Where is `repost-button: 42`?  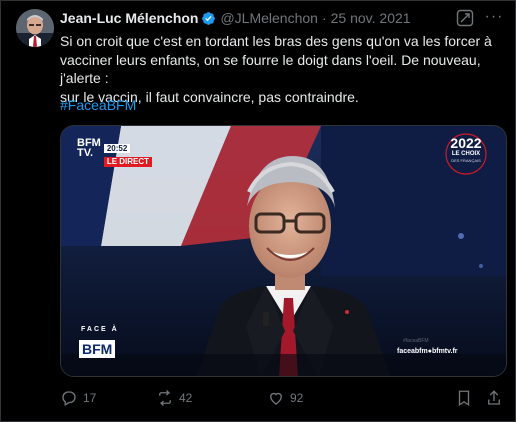
repost-button: 42 is located at coordinates (174, 398).